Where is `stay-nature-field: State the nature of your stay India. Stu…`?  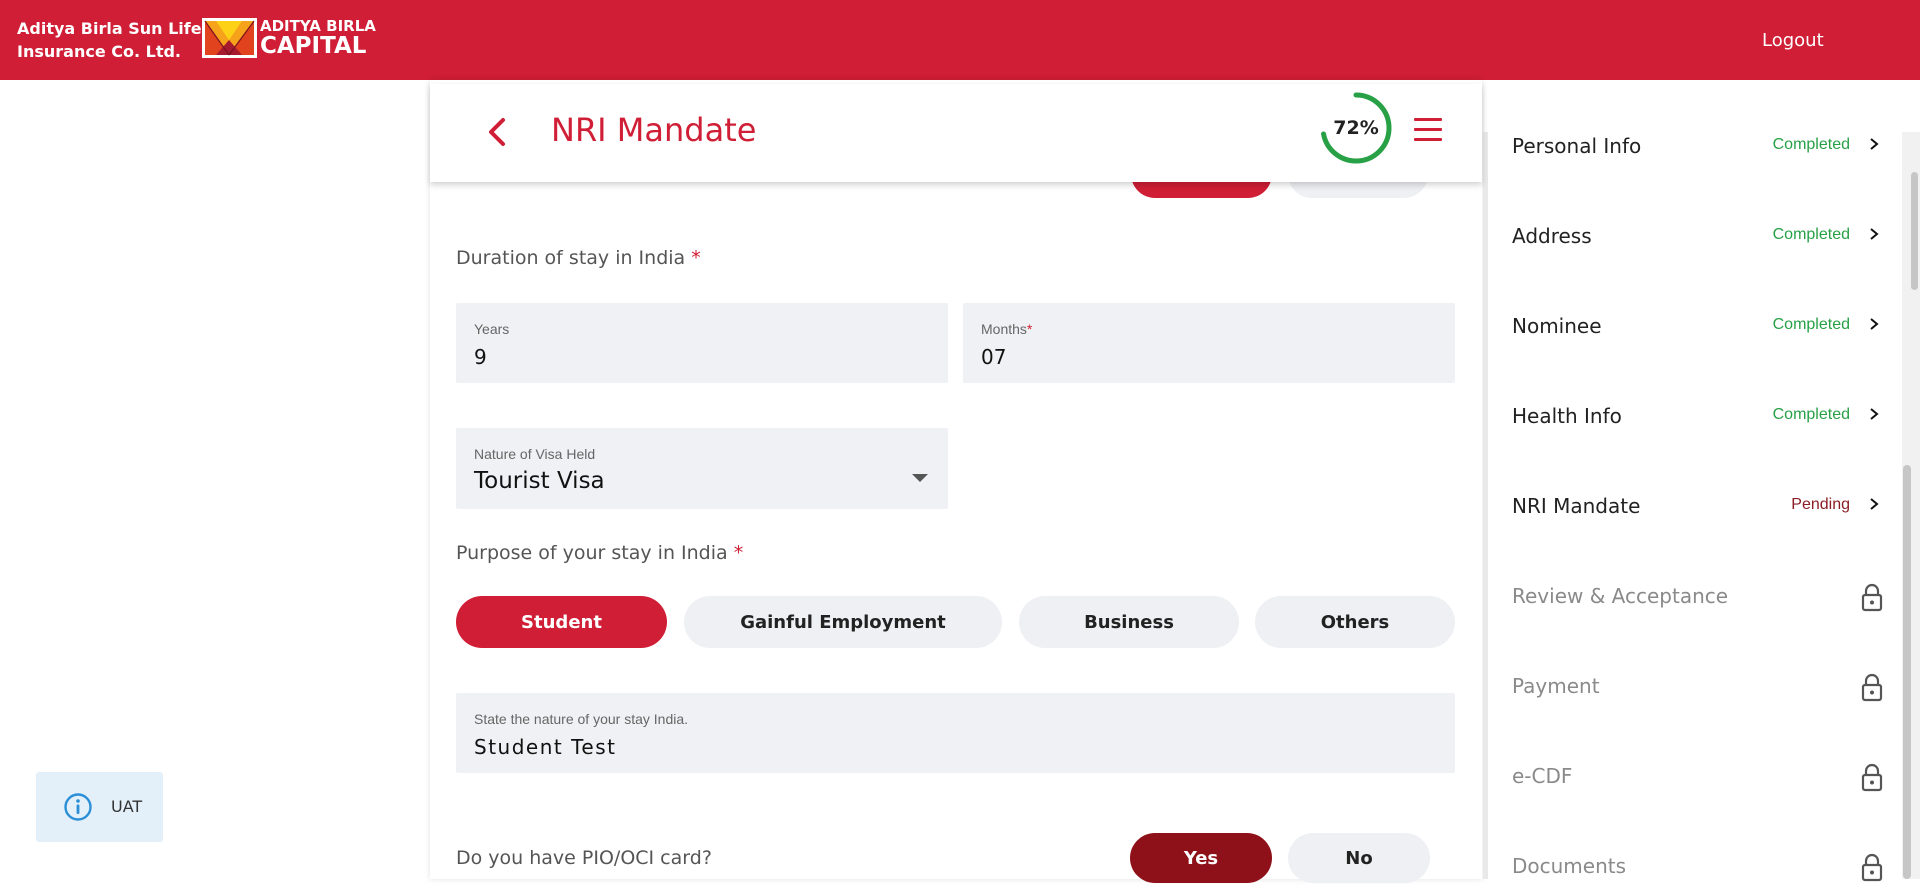 stay-nature-field: State the nature of your stay India. Stu… is located at coordinates (955, 733).